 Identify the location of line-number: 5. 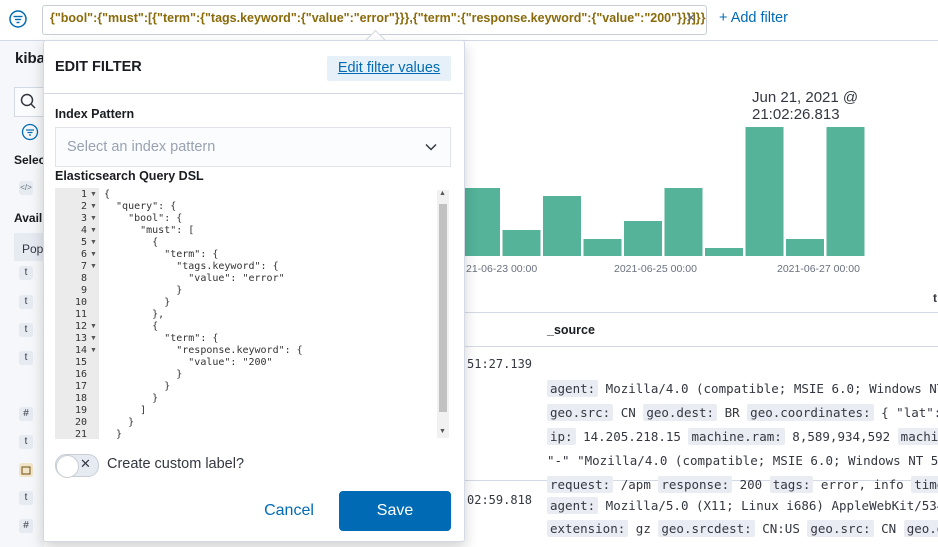
(83, 242).